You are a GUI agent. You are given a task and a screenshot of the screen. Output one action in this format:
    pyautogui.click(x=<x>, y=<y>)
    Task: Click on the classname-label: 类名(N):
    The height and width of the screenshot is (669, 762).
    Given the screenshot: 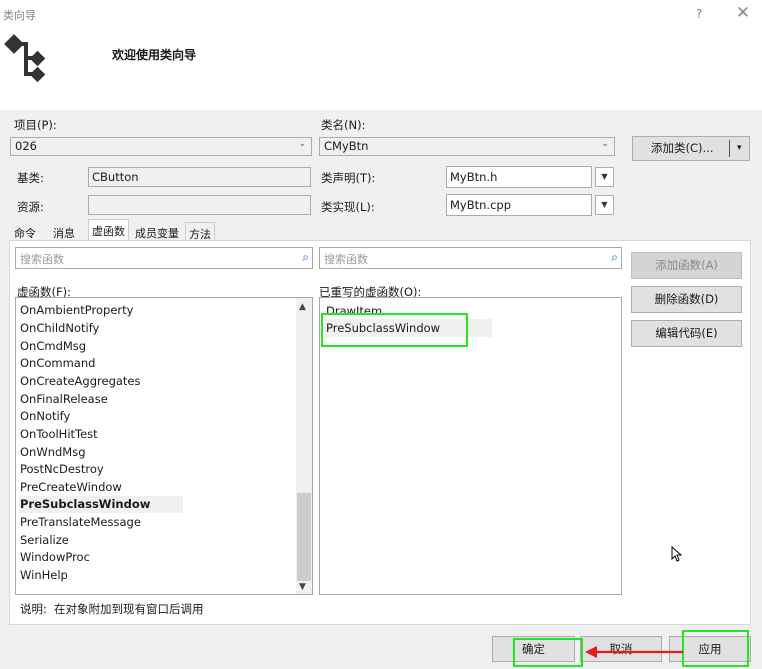 What is the action you would take?
    pyautogui.click(x=343, y=125)
    